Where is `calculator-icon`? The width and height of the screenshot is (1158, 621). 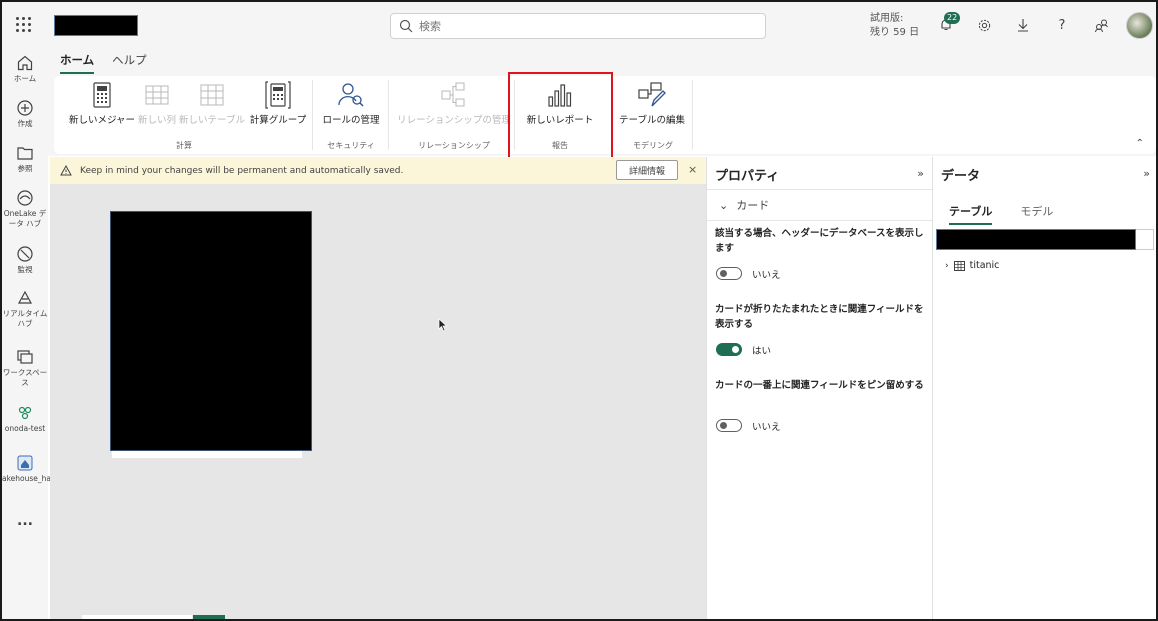 calculator-icon is located at coordinates (102, 95).